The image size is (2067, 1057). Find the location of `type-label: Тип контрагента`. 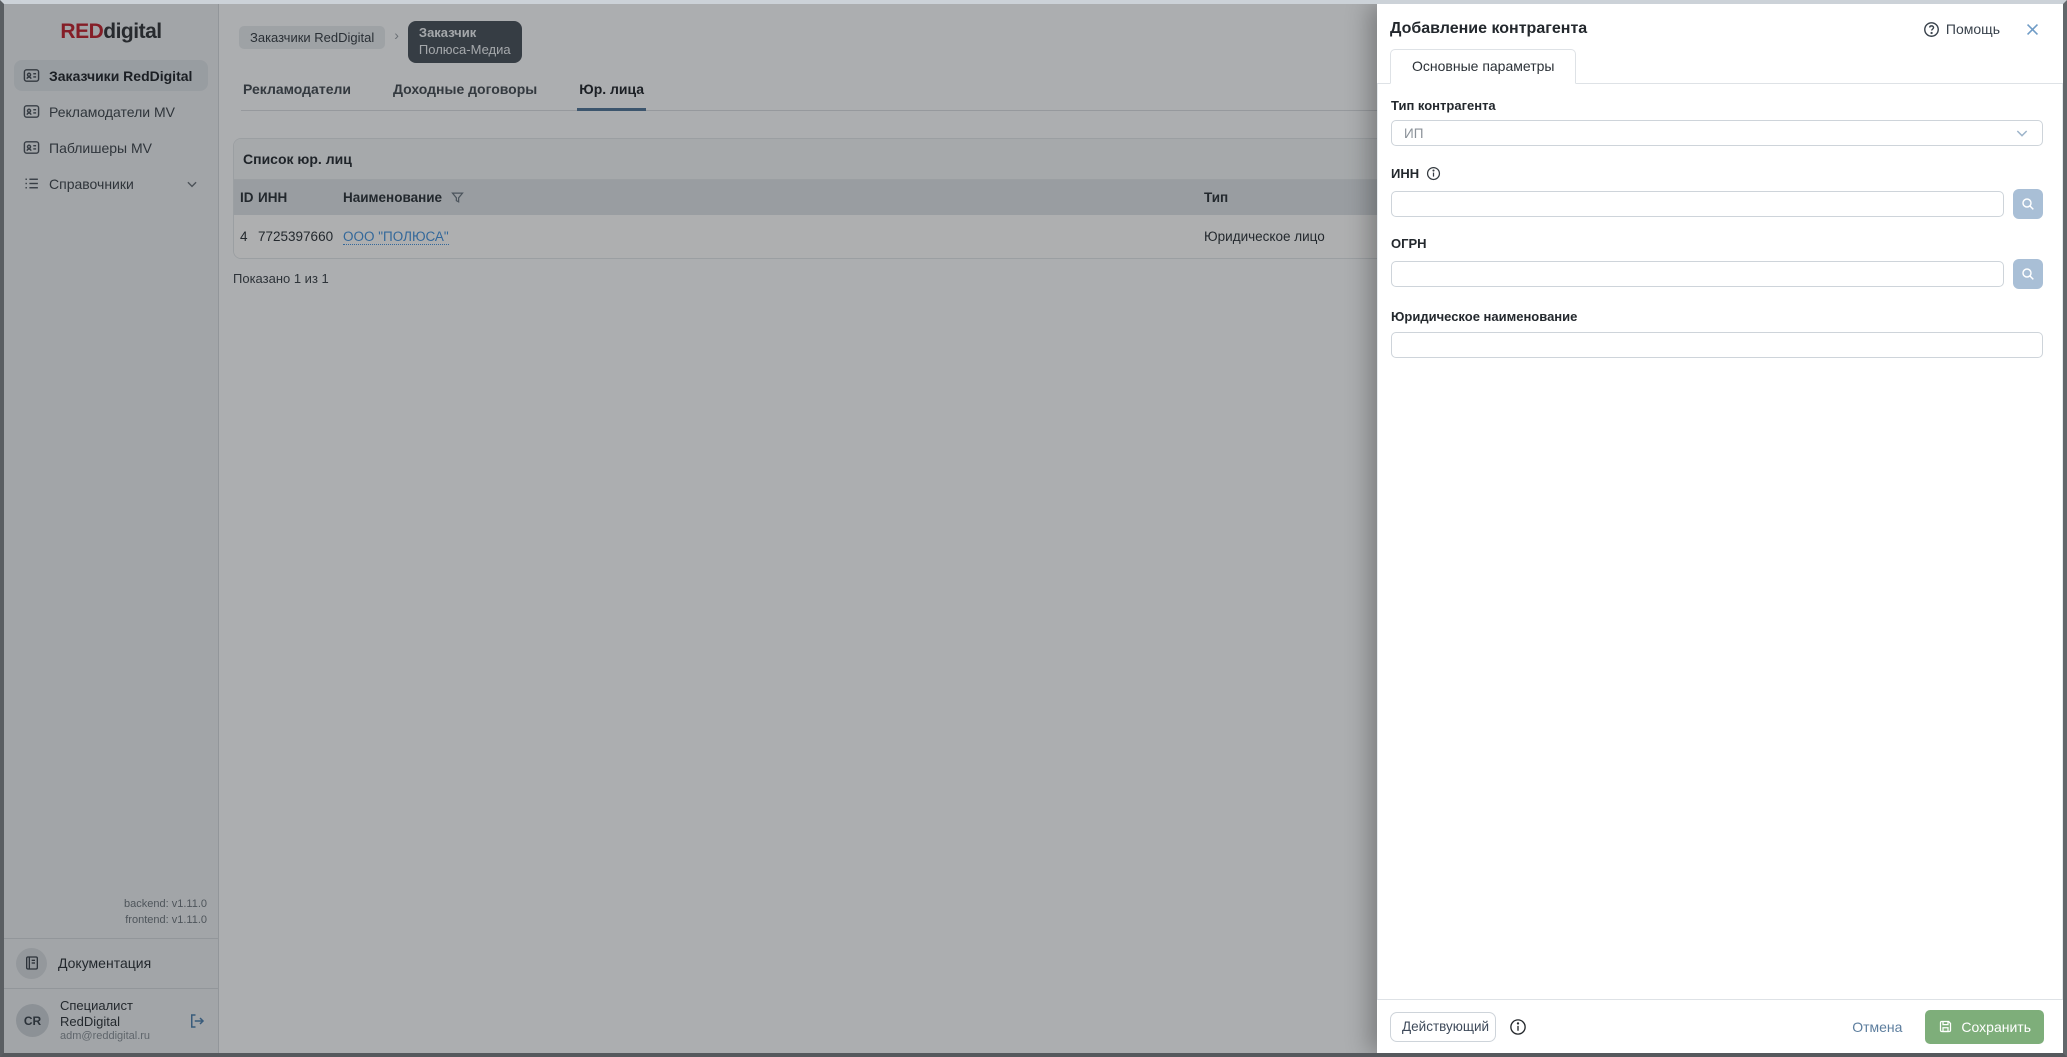

type-label: Тип контрагента is located at coordinates (1443, 105).